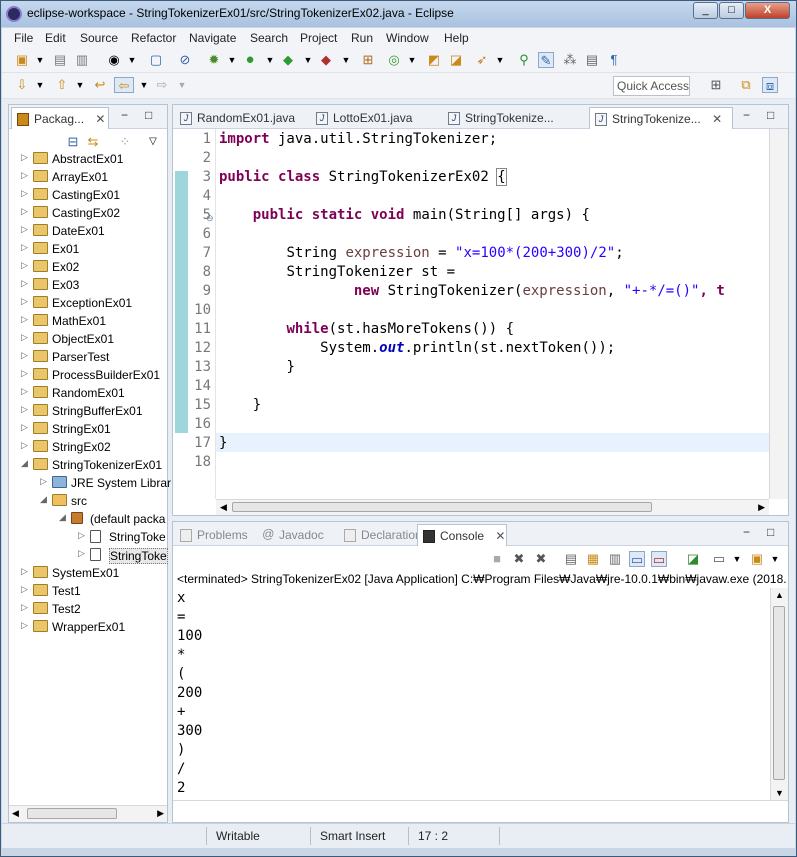 The width and height of the screenshot is (797, 857). What do you see at coordinates (124, 85) in the screenshot?
I see `back-icon: ⇦` at bounding box center [124, 85].